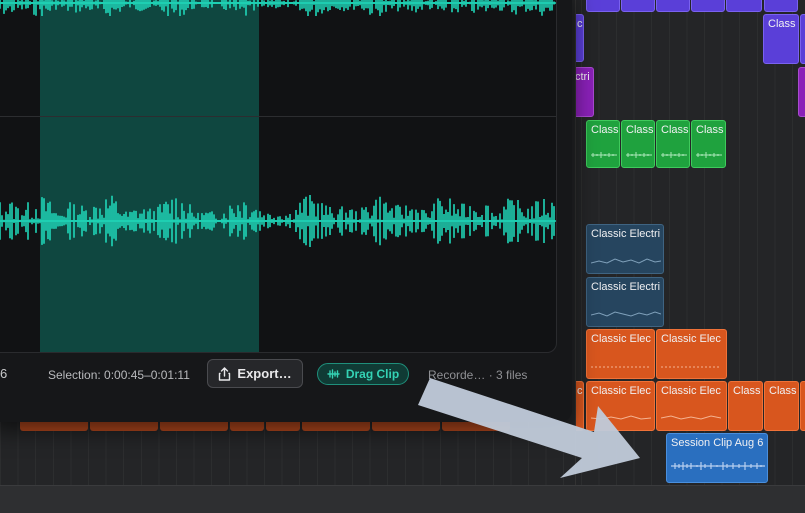 The image size is (805, 513). Describe the element at coordinates (580, 406) in the screenshot. I see `clip-orange-small: c` at that location.